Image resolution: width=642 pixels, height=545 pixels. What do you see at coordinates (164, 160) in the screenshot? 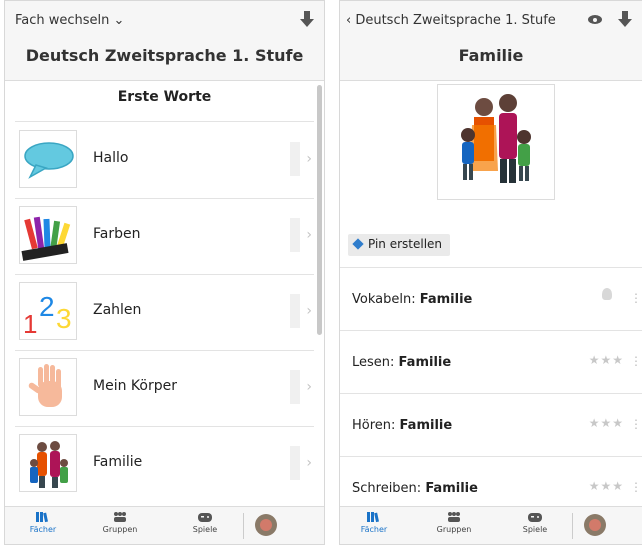
I see `list-item-hallo: Hallo ›` at bounding box center [164, 160].